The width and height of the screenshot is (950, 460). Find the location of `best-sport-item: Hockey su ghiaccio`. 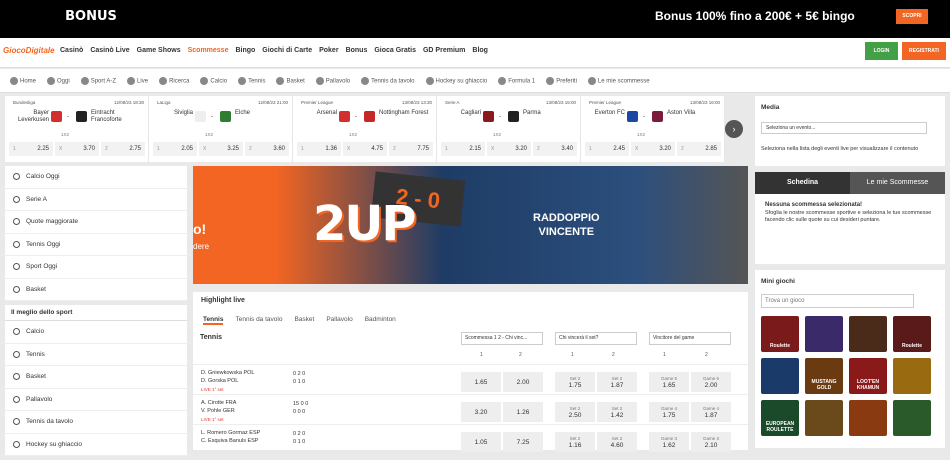

best-sport-item: Hockey su ghiaccio is located at coordinates (96, 445).